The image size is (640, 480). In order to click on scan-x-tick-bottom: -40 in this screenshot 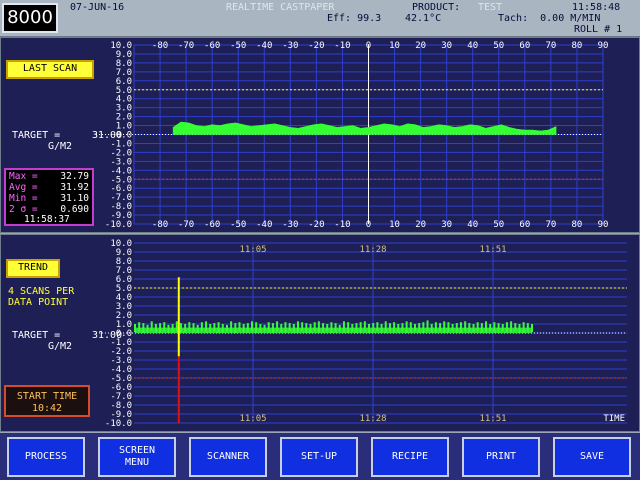, I will do `click(264, 225)`.